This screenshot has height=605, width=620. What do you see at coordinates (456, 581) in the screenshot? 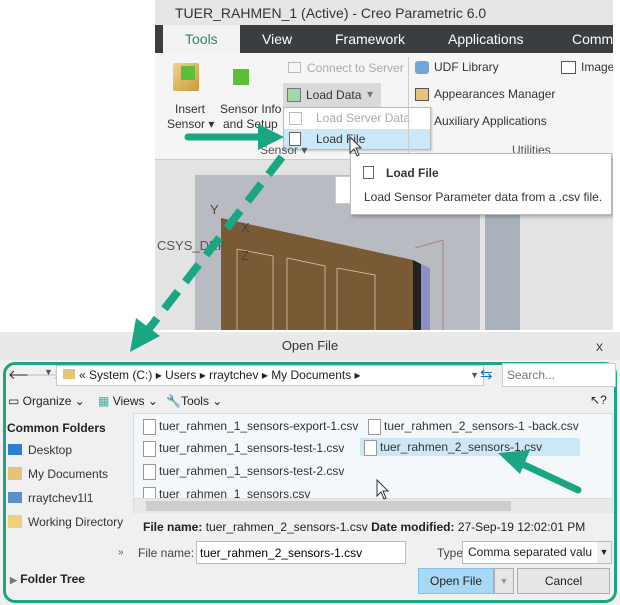
I see `open-file-button: Open File` at bounding box center [456, 581].